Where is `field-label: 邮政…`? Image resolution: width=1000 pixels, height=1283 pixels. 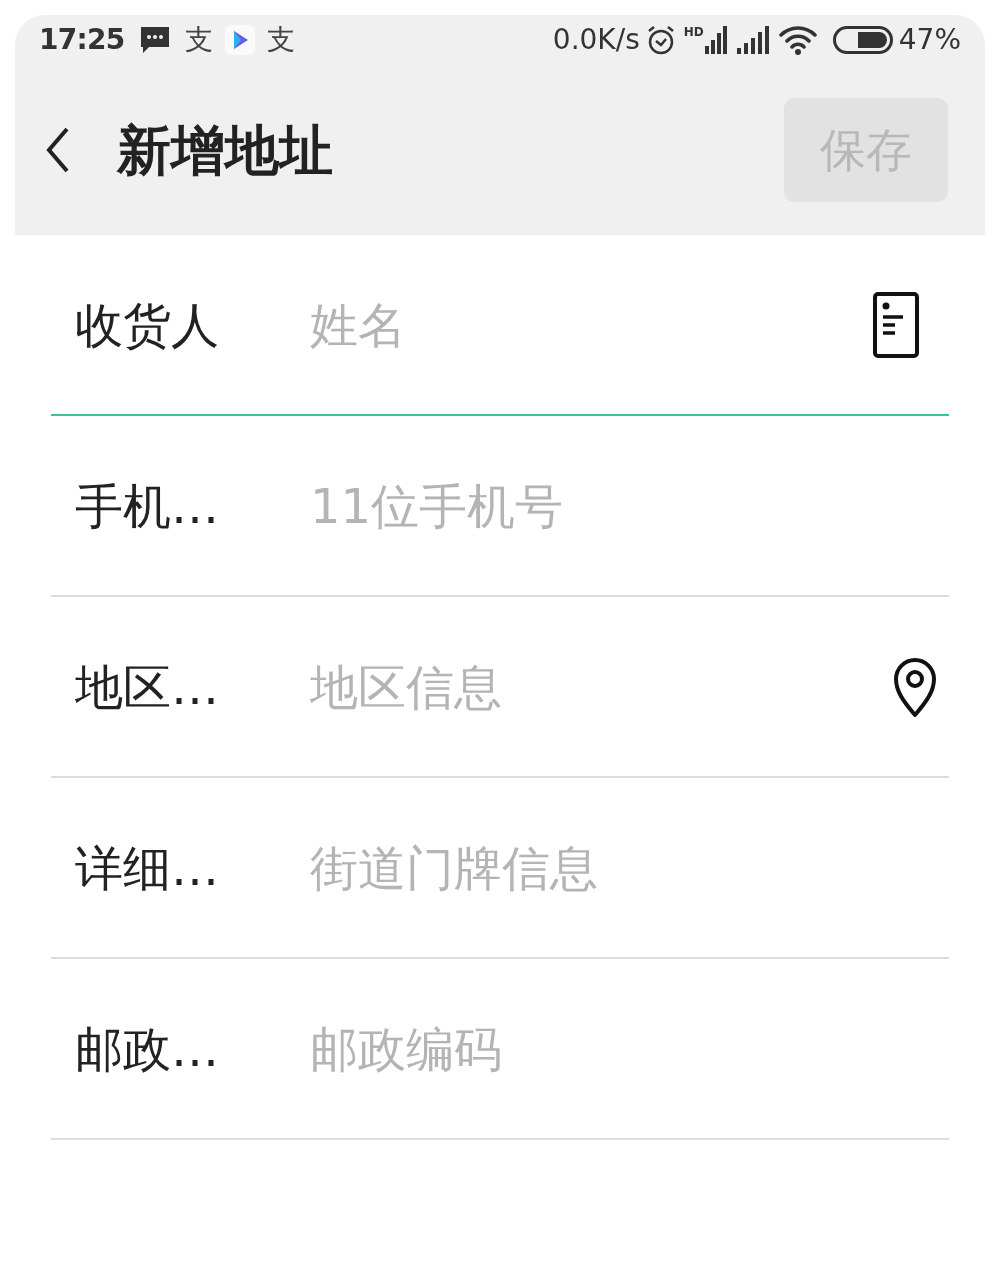 field-label: 邮政… is located at coordinates (147, 1049).